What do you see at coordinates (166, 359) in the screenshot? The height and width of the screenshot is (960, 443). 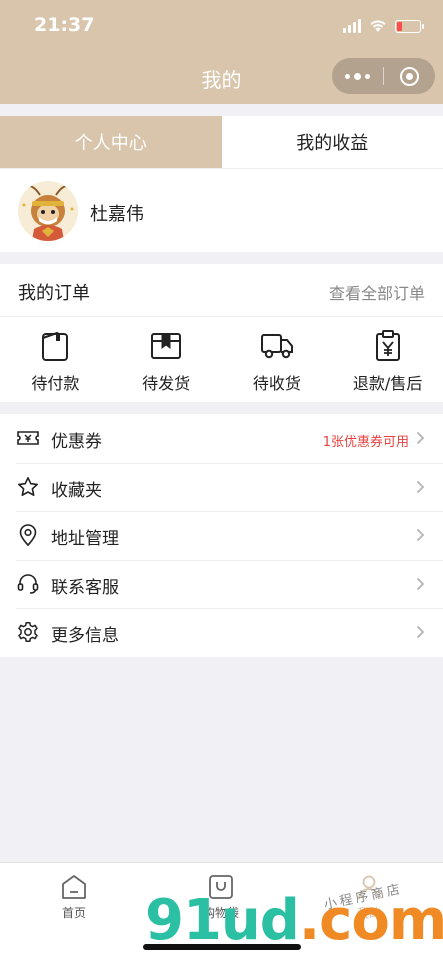 I see `order-pending-shipment: 待发货` at bounding box center [166, 359].